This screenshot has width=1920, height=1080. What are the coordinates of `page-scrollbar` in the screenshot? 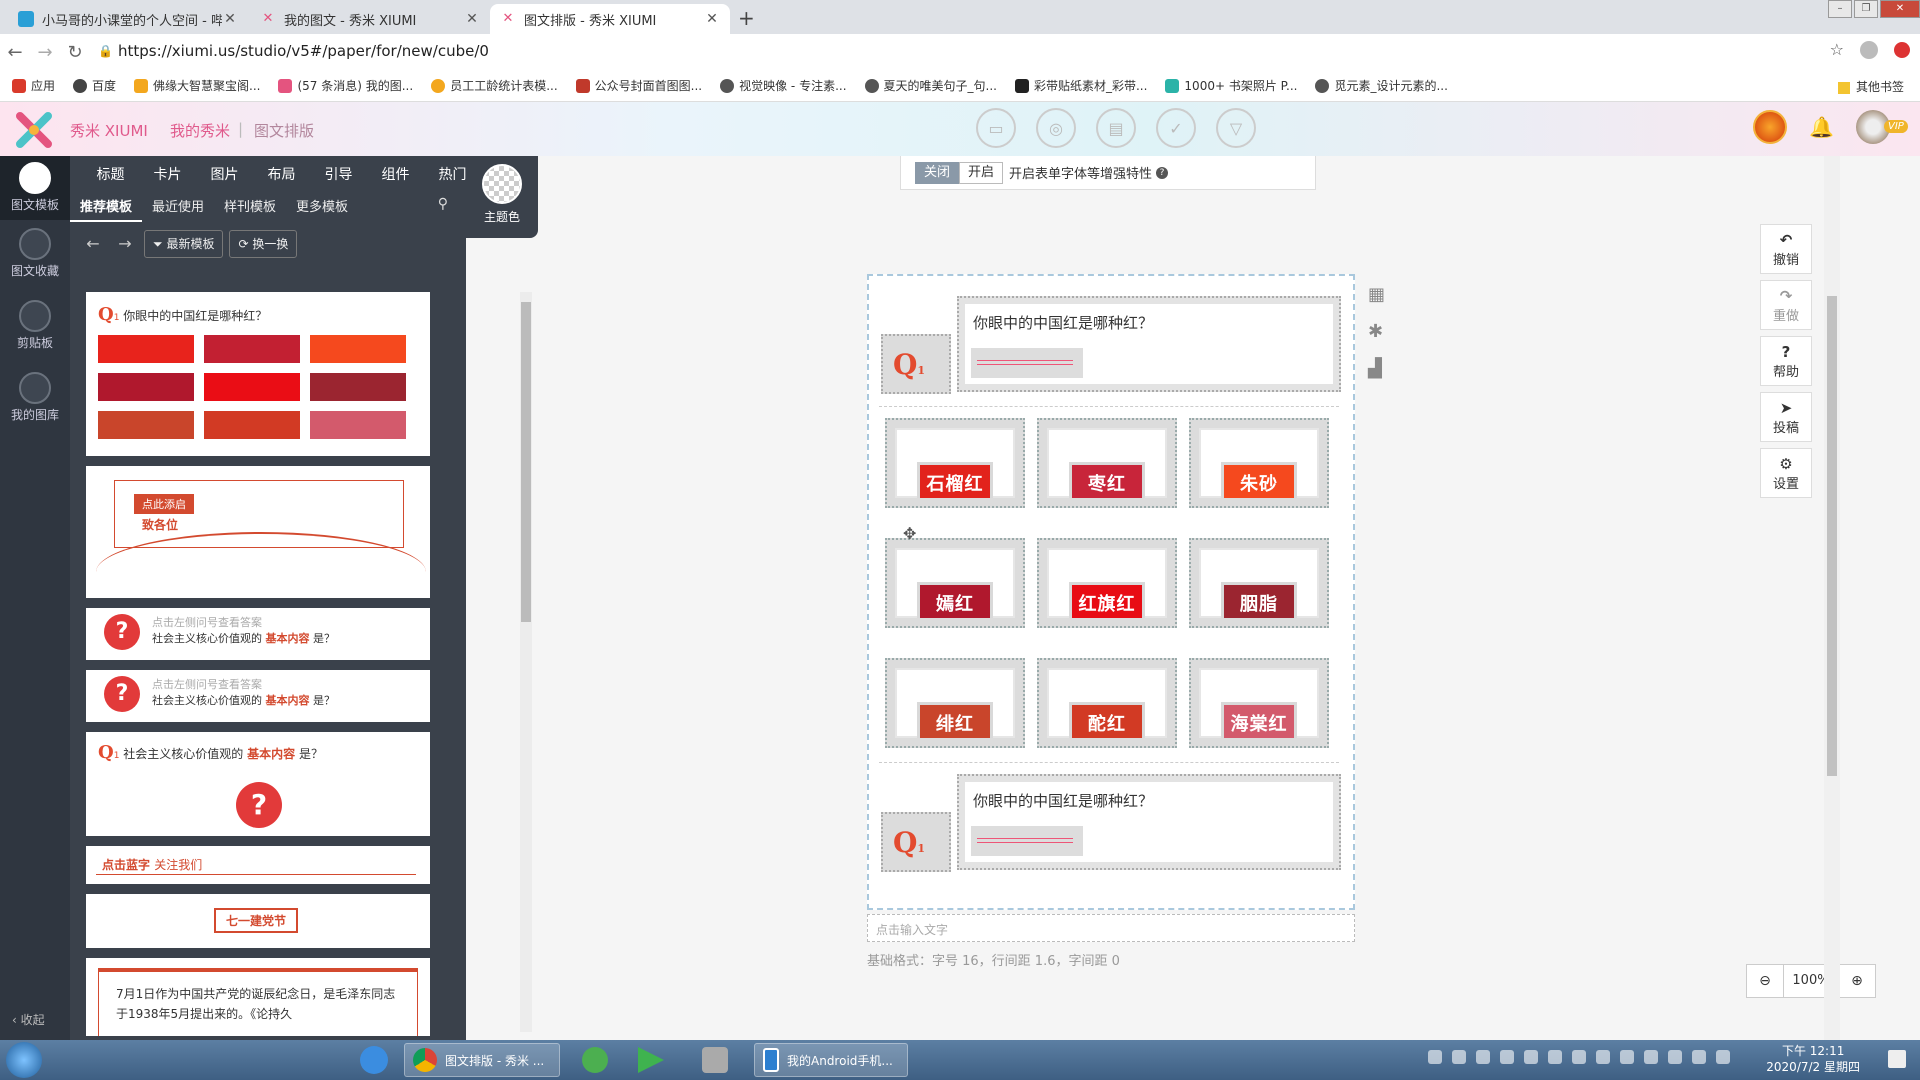 It's located at (1832, 598).